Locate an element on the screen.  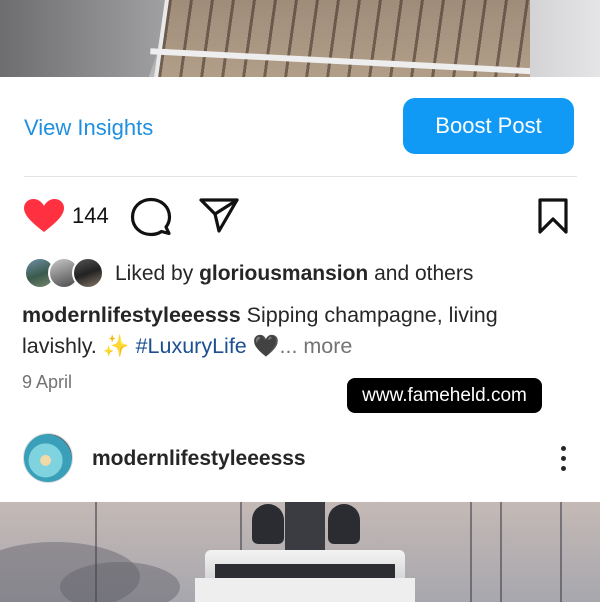
boost-post-button: Boost Post is located at coordinates (488, 126).